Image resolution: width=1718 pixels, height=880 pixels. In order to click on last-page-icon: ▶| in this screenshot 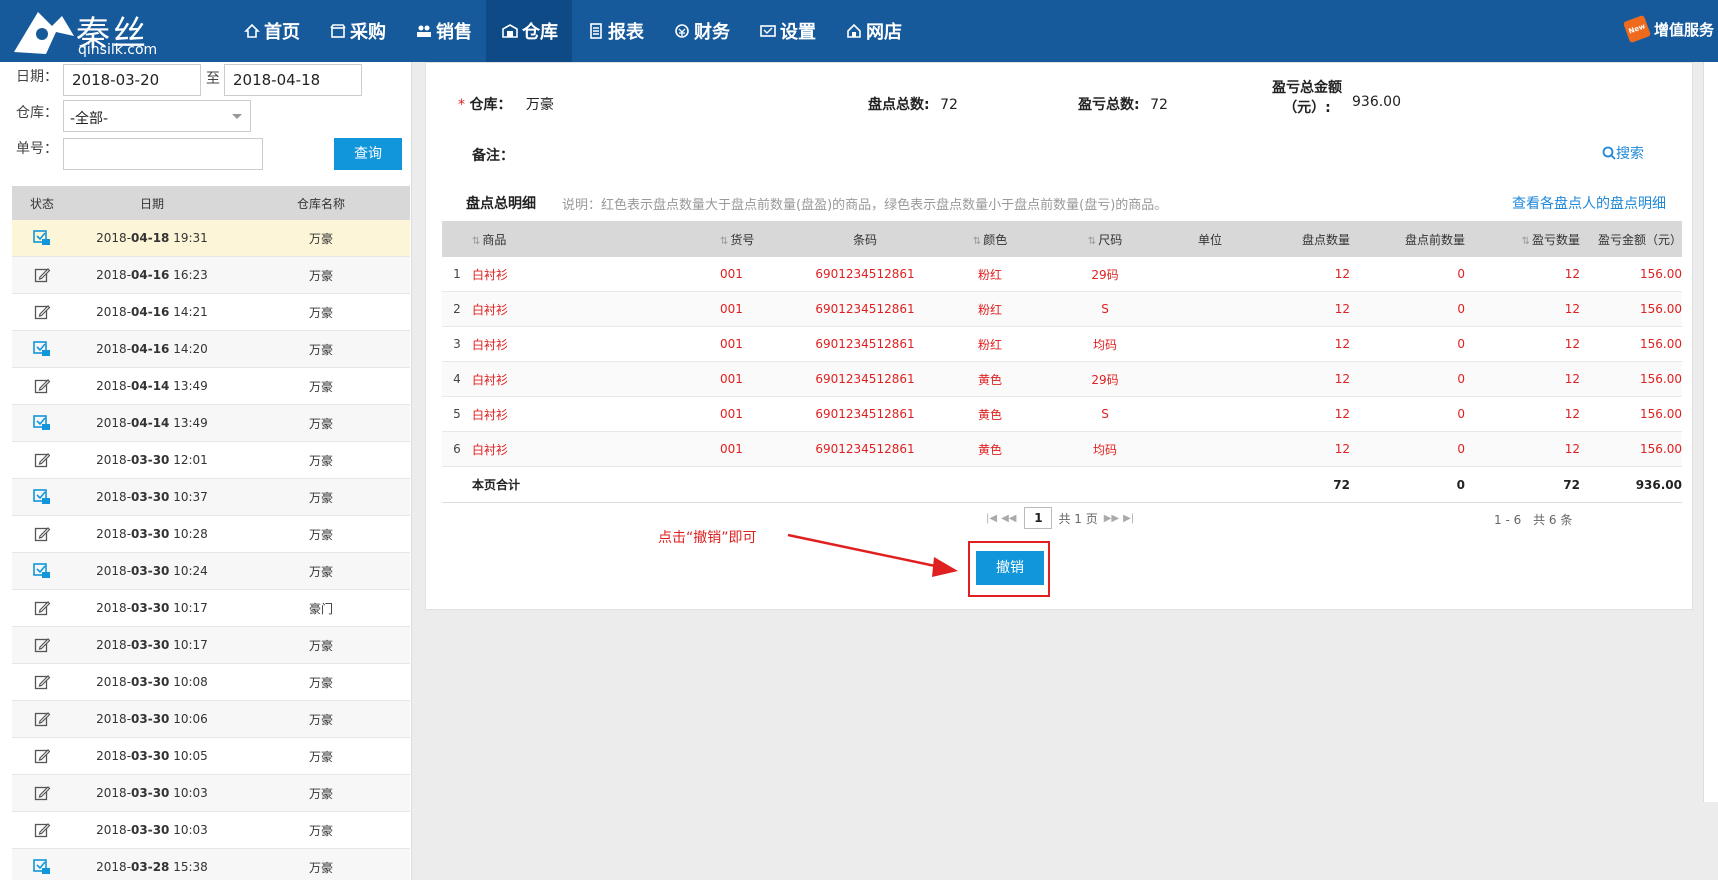, I will do `click(1128, 518)`.